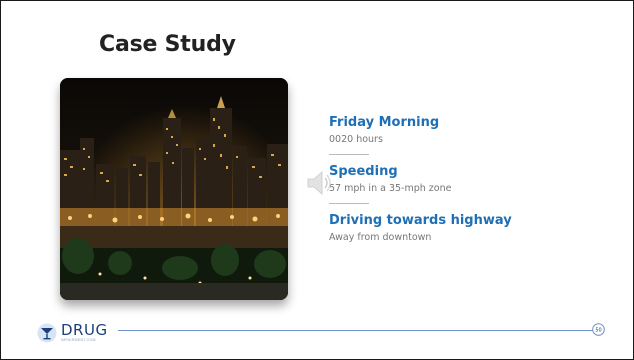 The height and width of the screenshot is (360, 634). I want to click on fact-subtitle: 0020 hours, so click(356, 139).